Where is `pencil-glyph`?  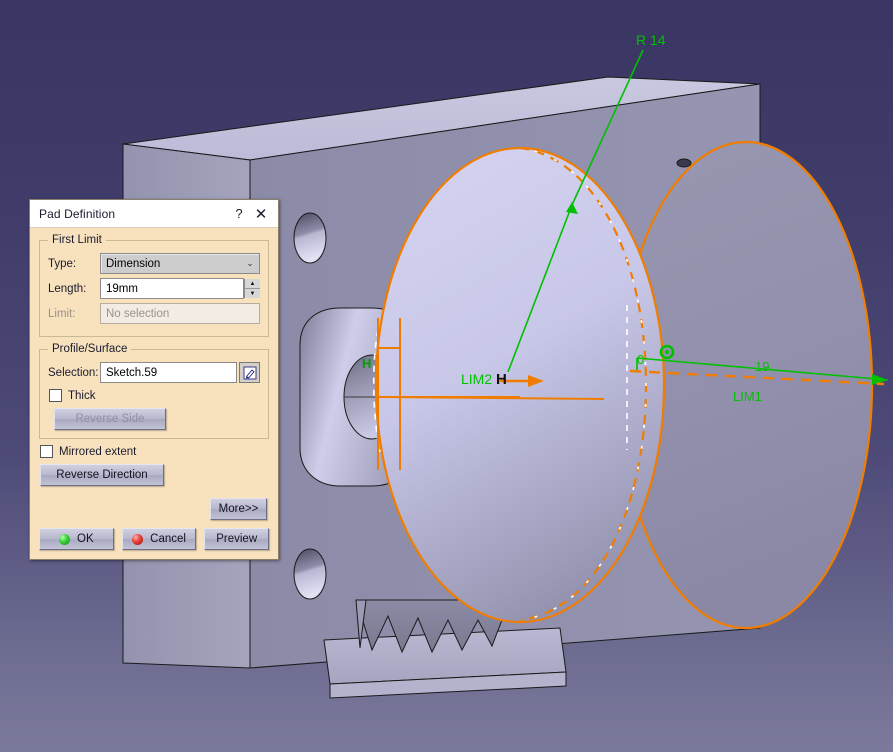
pencil-glyph is located at coordinates (249, 372).